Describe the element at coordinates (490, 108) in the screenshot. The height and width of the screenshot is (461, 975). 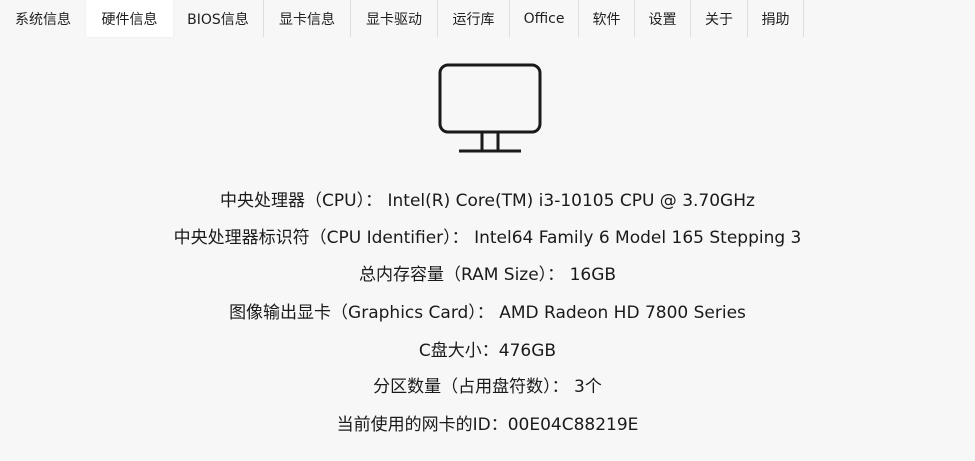
I see `monitor-icon` at that location.